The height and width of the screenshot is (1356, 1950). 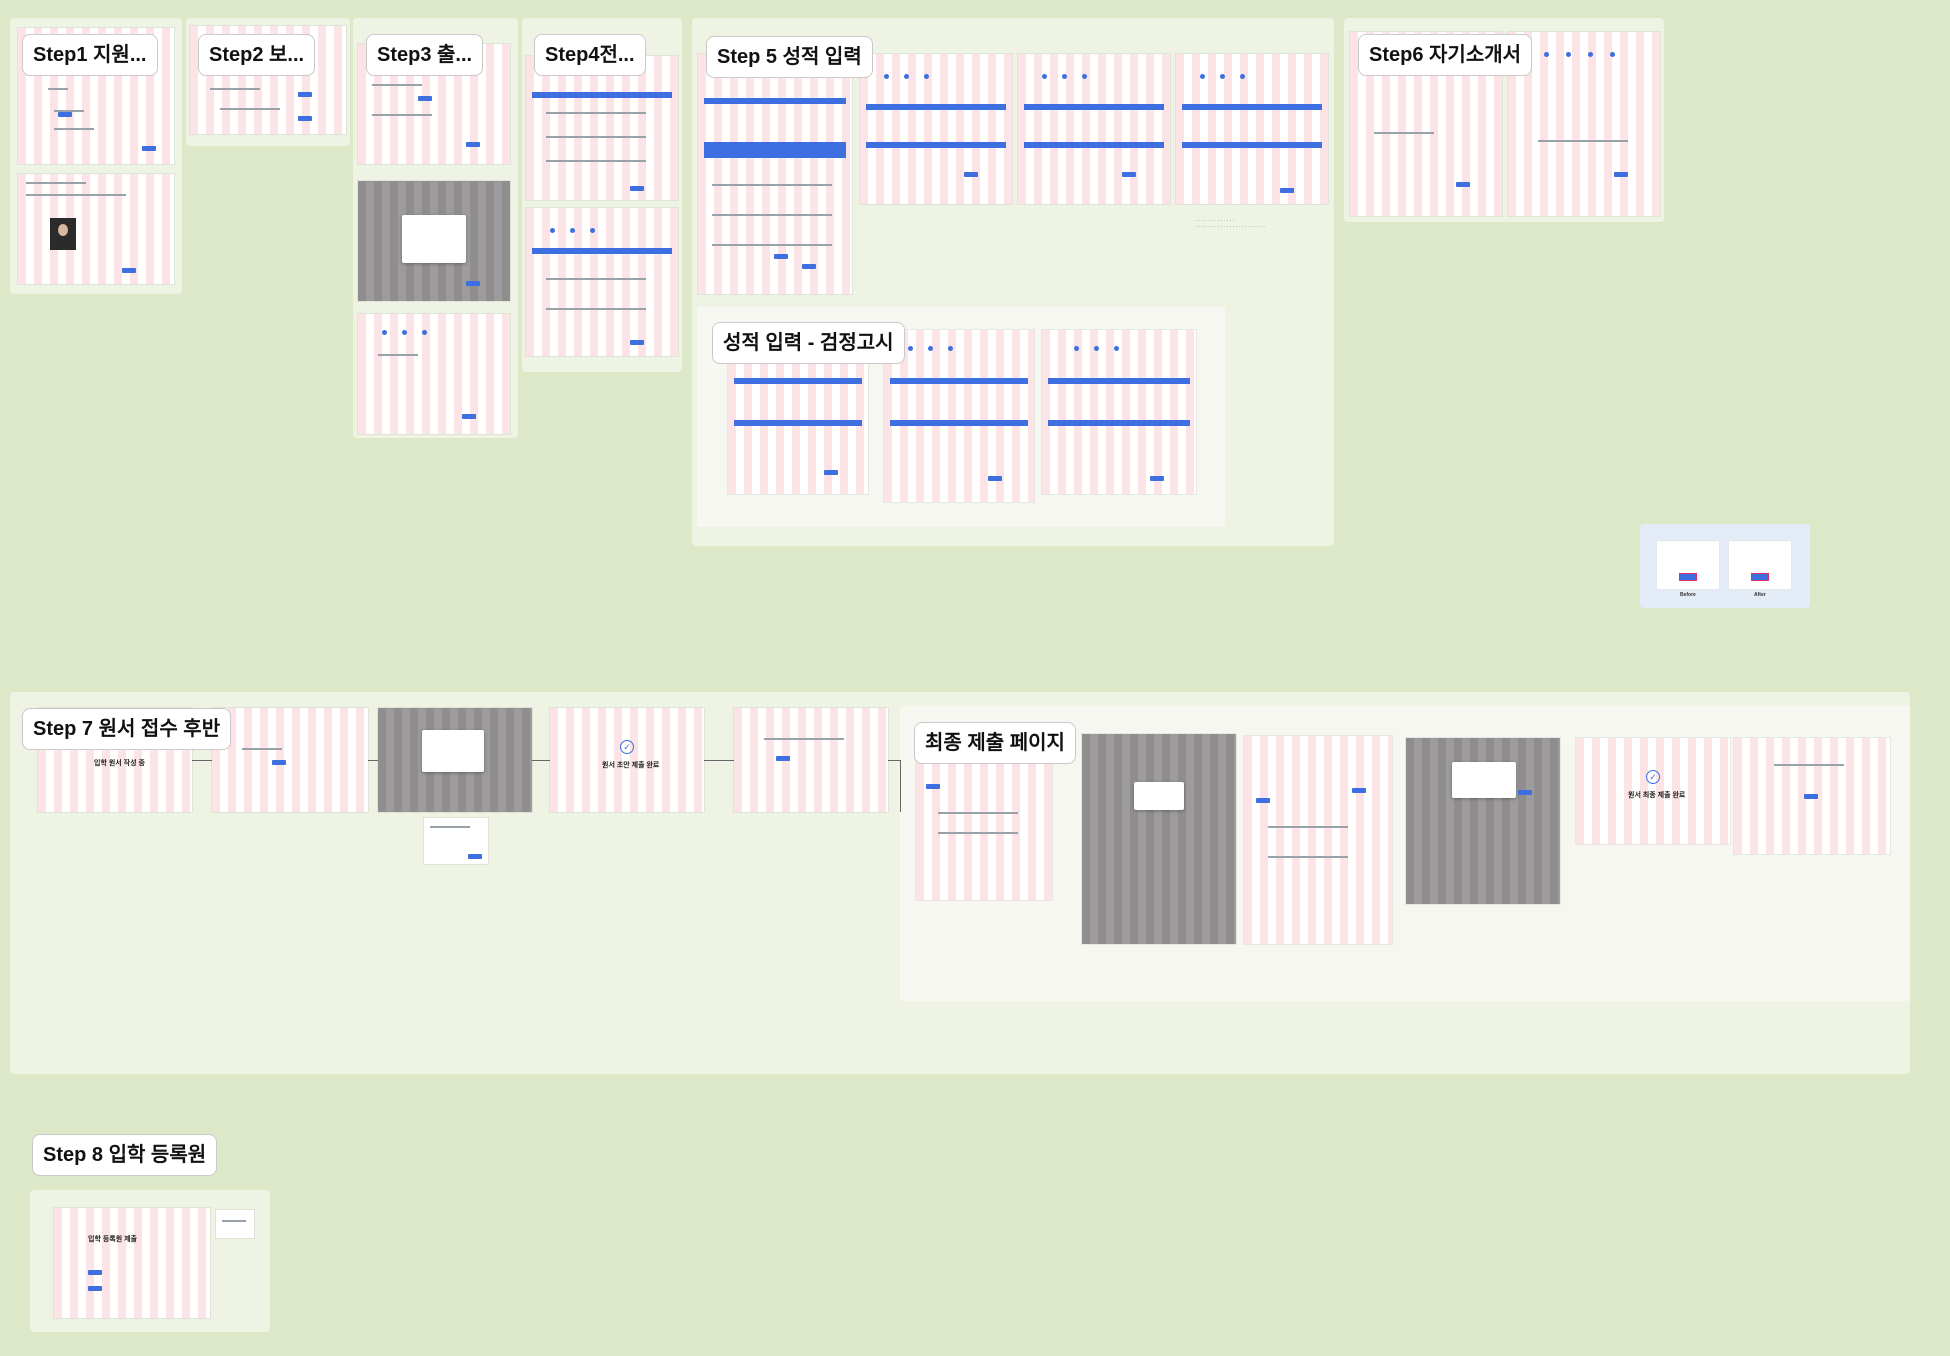 What do you see at coordinates (995, 743) in the screenshot?
I see `label-final-submit: 최종 제출 페이지` at bounding box center [995, 743].